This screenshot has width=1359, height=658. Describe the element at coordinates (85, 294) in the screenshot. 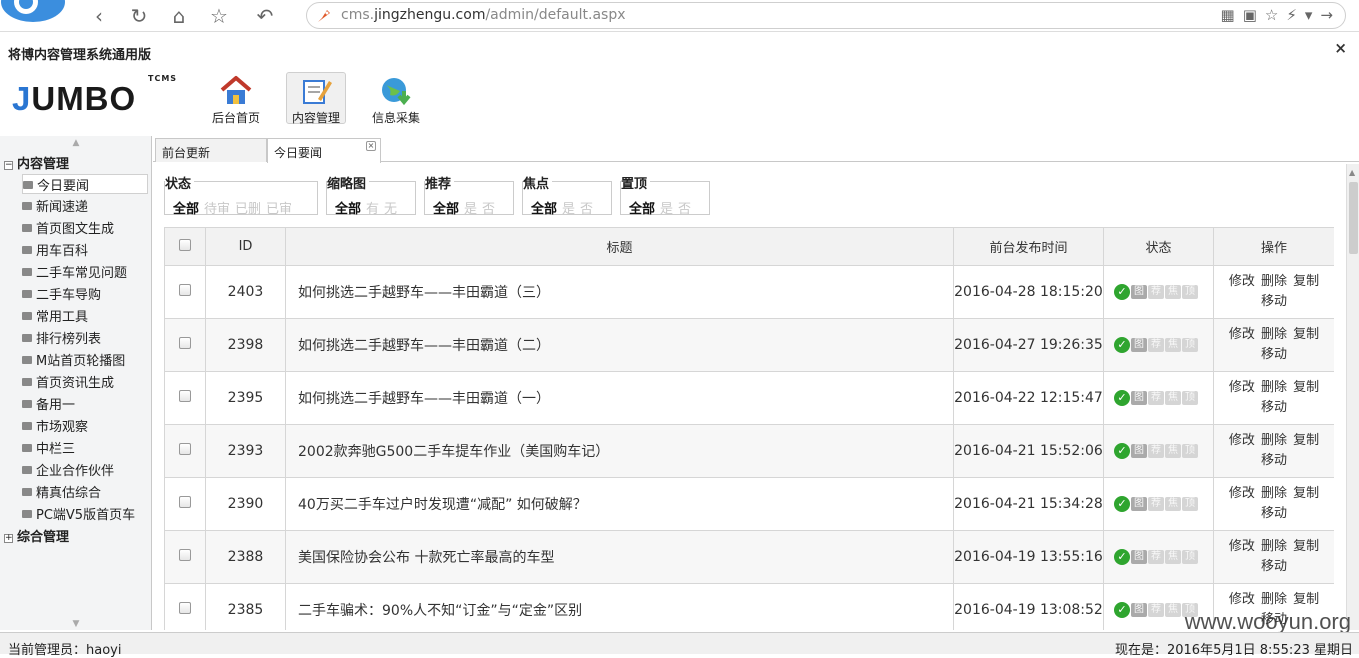

I see `sidebar-item: 二手车导购` at that location.